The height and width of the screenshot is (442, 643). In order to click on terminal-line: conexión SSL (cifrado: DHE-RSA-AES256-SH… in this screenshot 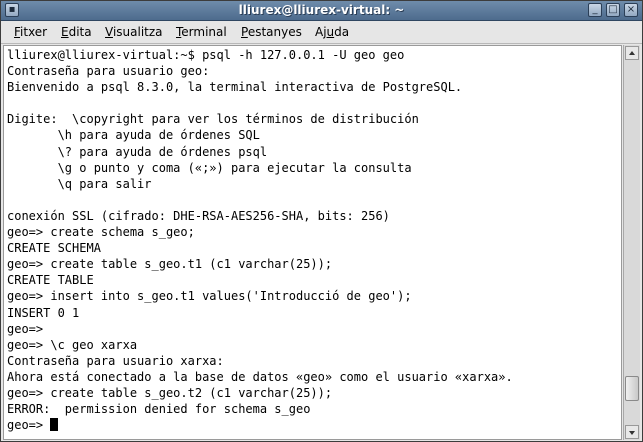, I will do `click(198, 215)`.